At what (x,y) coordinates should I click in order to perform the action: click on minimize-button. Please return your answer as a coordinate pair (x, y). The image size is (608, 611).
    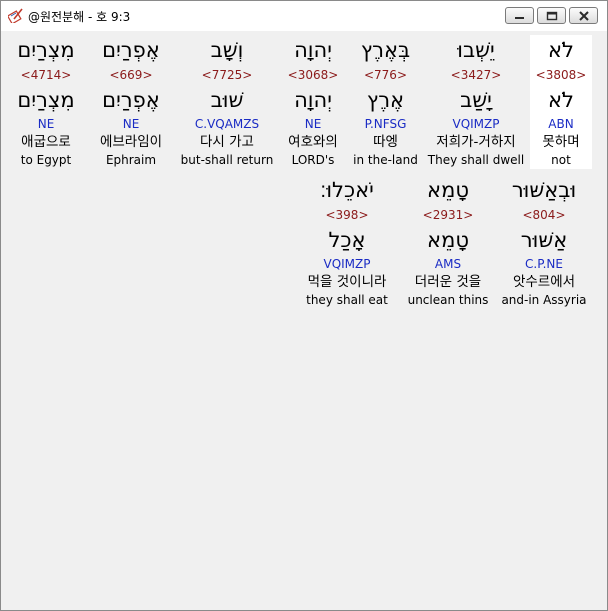
    Looking at the image, I should click on (519, 15).